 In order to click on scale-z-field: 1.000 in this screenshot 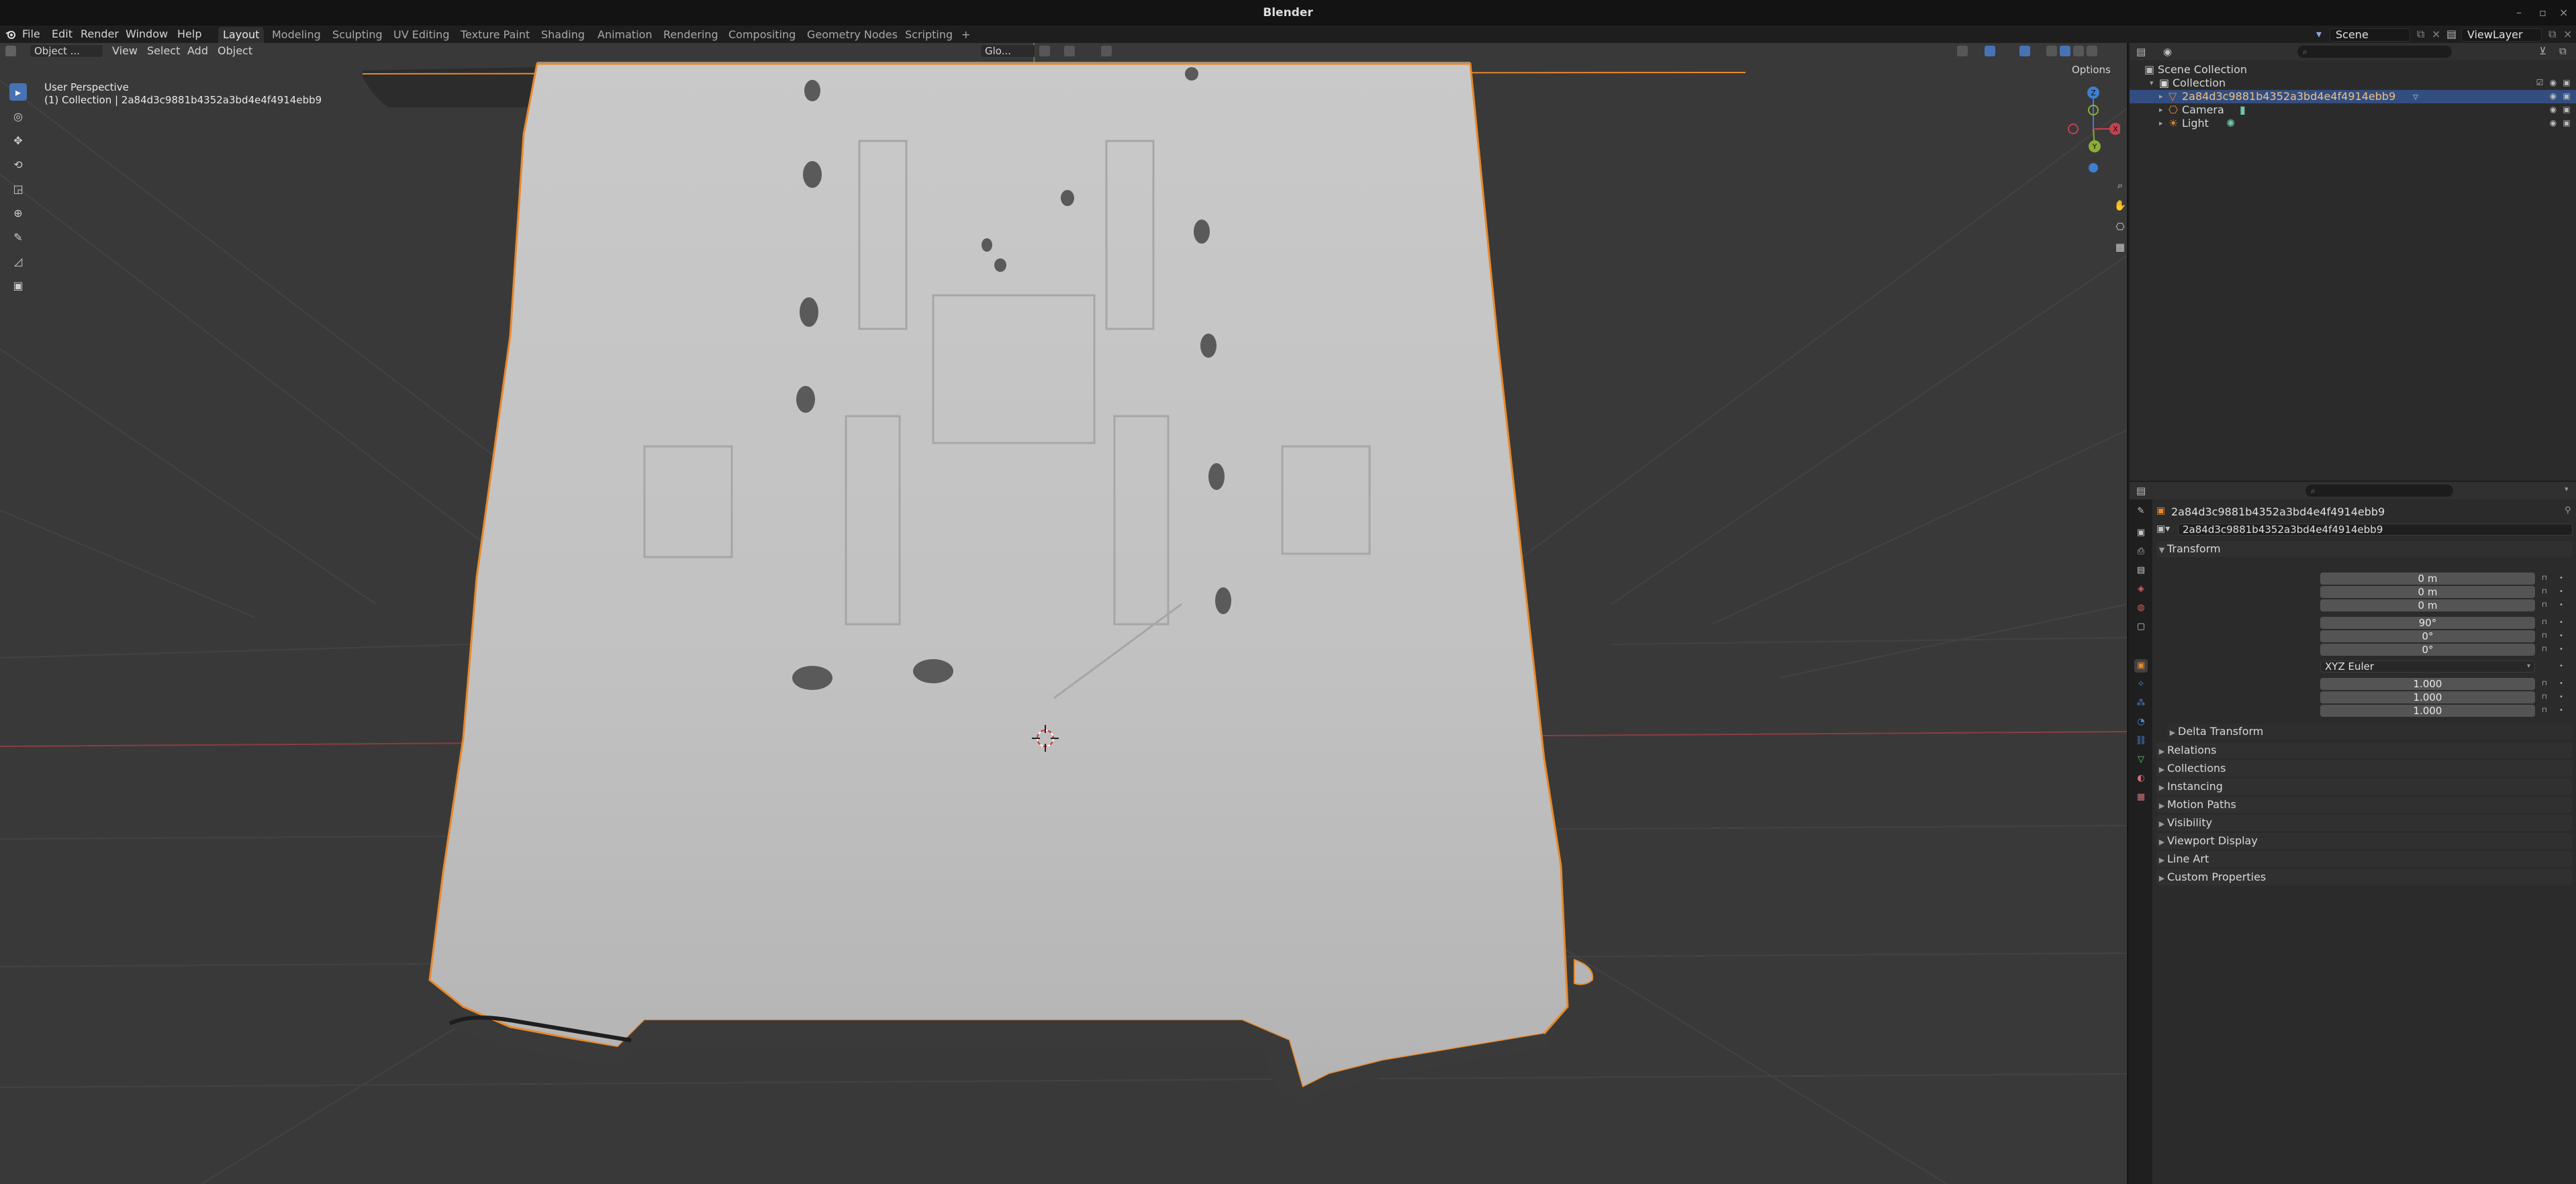, I will do `click(2427, 711)`.